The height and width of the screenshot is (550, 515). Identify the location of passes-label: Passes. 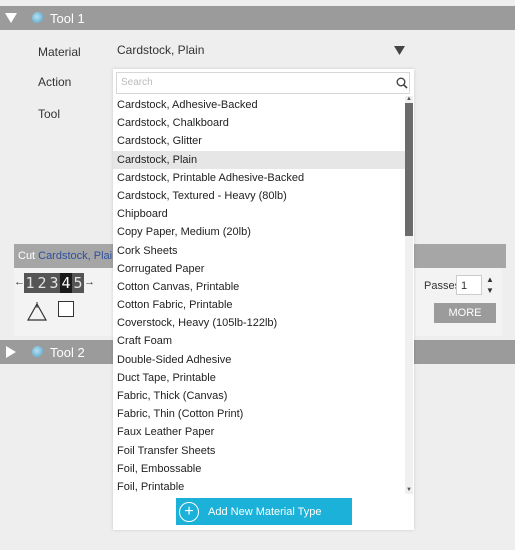
(442, 286).